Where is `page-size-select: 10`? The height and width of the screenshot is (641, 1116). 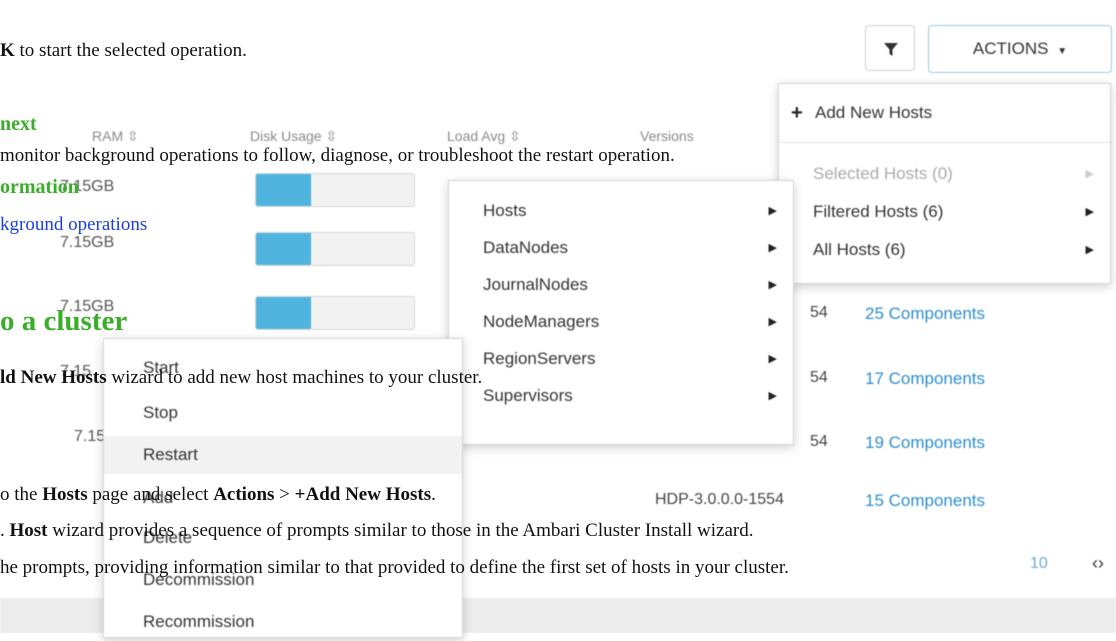 page-size-select: 10 is located at coordinates (1039, 564).